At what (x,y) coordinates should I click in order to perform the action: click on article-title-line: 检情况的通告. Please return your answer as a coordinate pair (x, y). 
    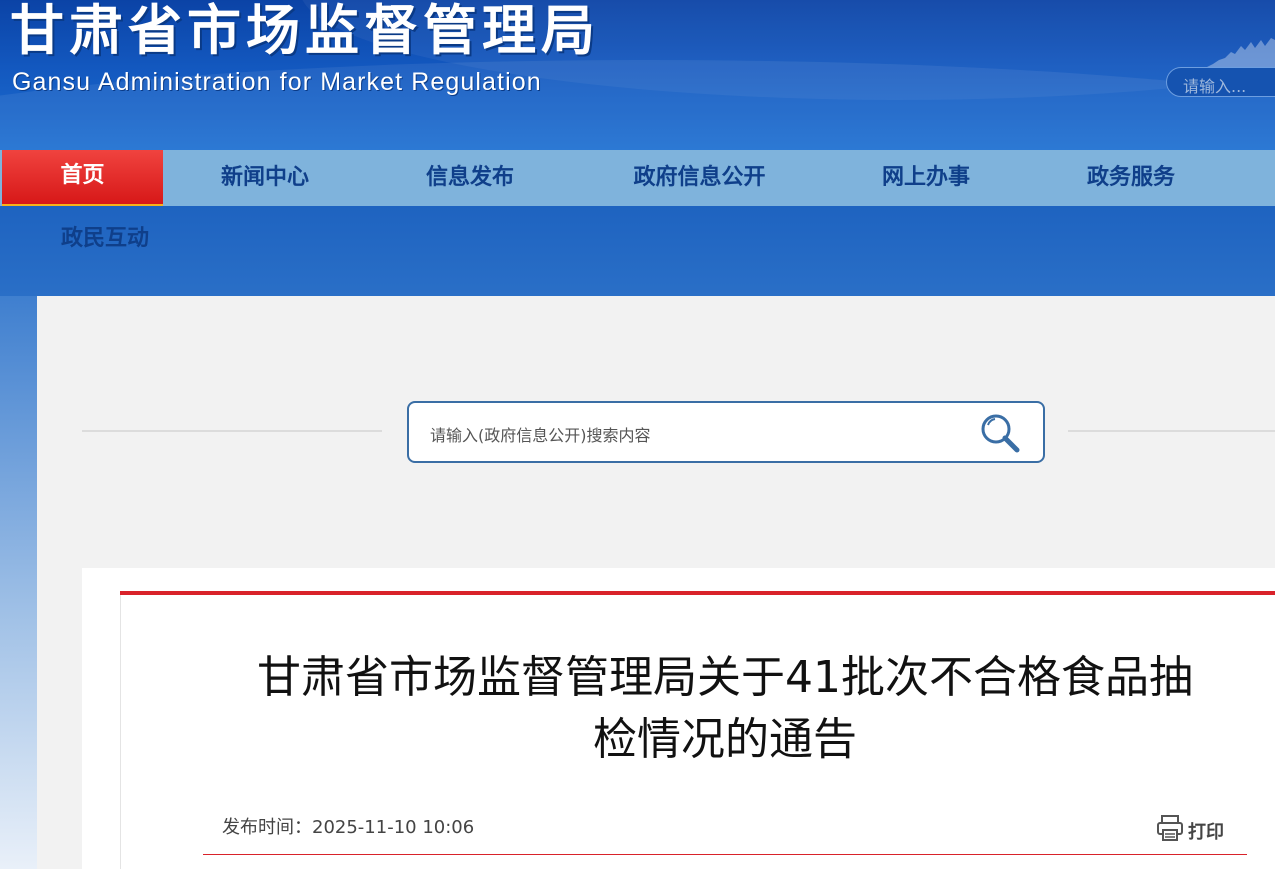
    Looking at the image, I should click on (725, 739).